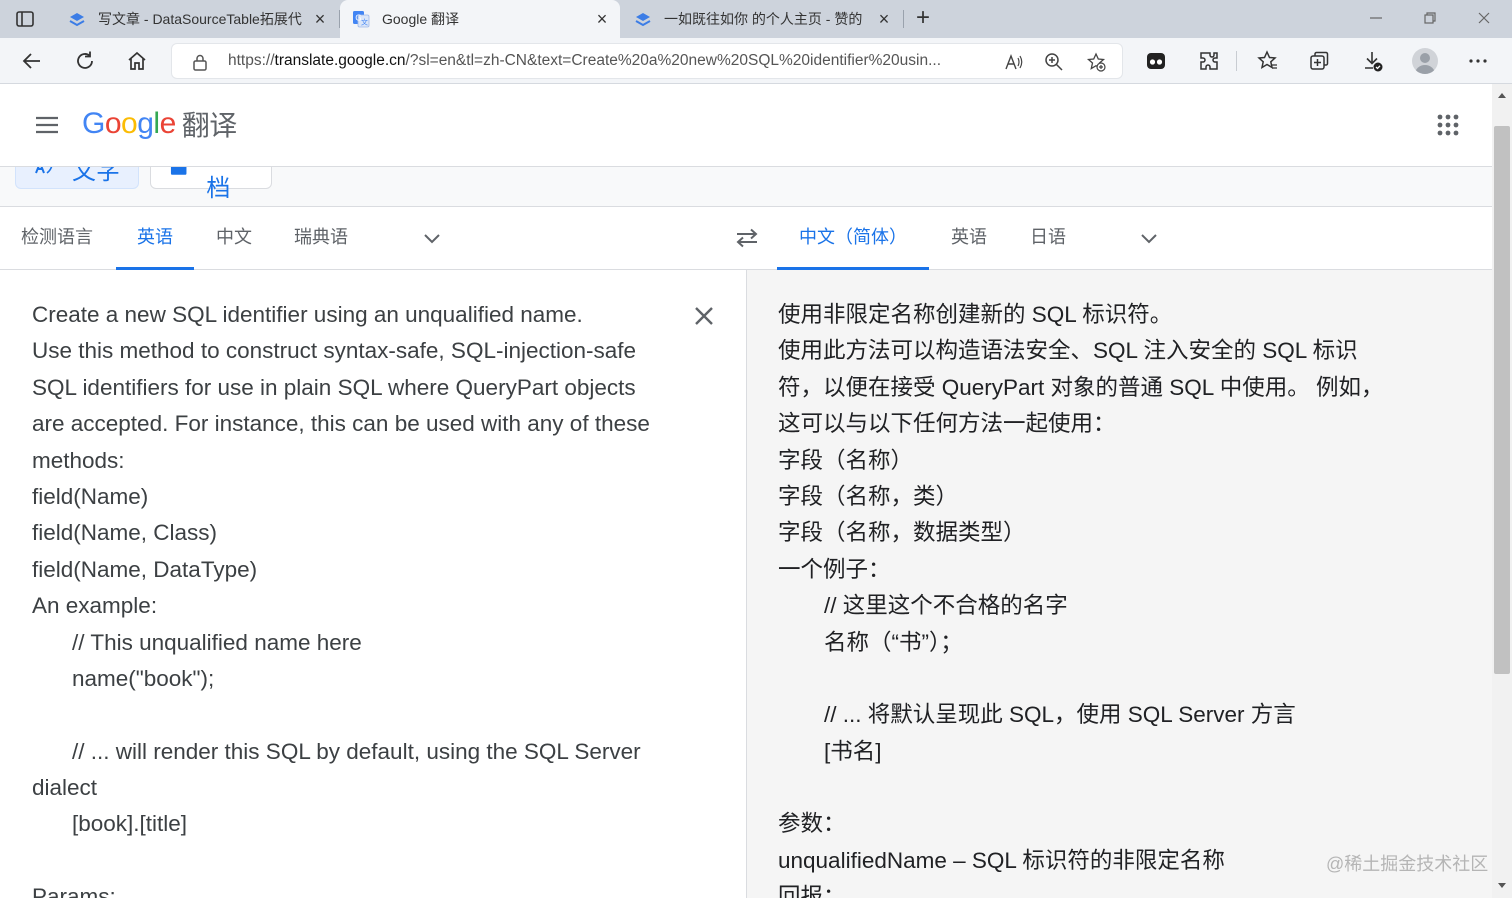 Image resolution: width=1512 pixels, height=898 pixels. Describe the element at coordinates (234, 238) in the screenshot. I see `source-lang-chinese: 中文` at that location.